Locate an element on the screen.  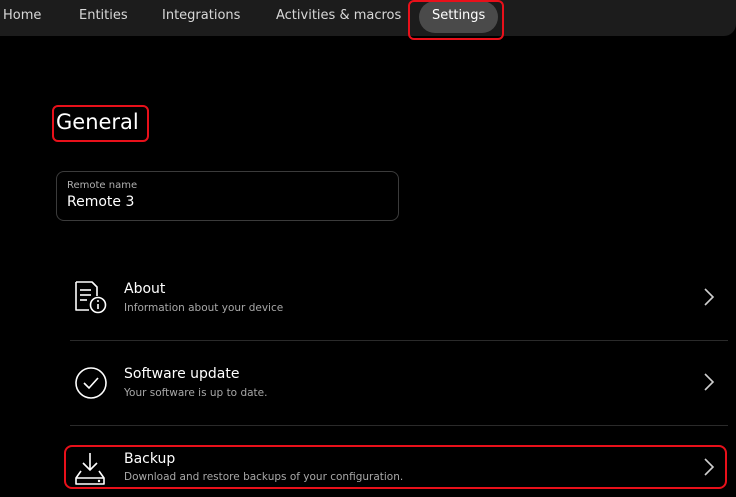
software-update-title: Software update is located at coordinates (182, 374).